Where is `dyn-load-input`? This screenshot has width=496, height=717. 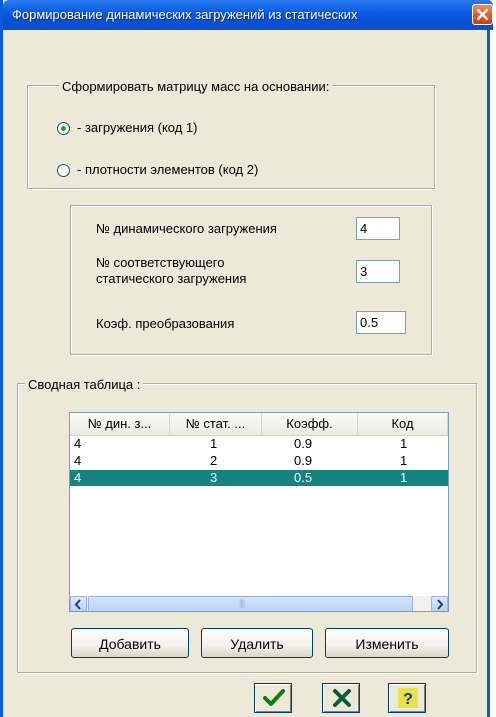 dyn-load-input is located at coordinates (378, 228).